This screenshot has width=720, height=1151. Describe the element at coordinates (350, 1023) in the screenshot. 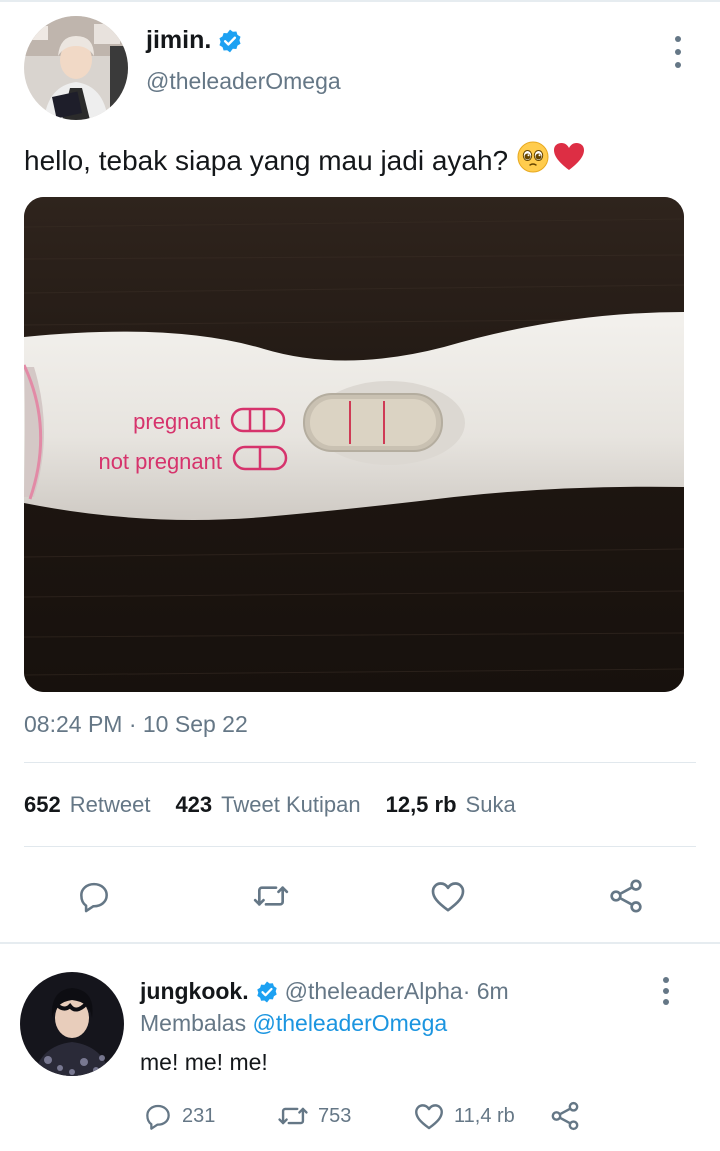

I see `replying-mention-link: @theleaderOmega` at that location.